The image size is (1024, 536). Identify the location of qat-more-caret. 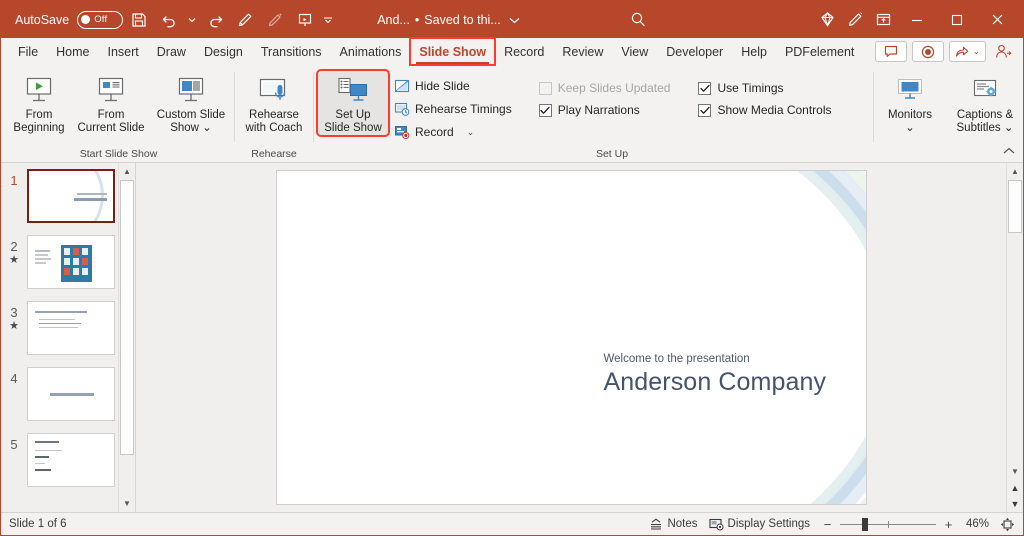
(328, 20).